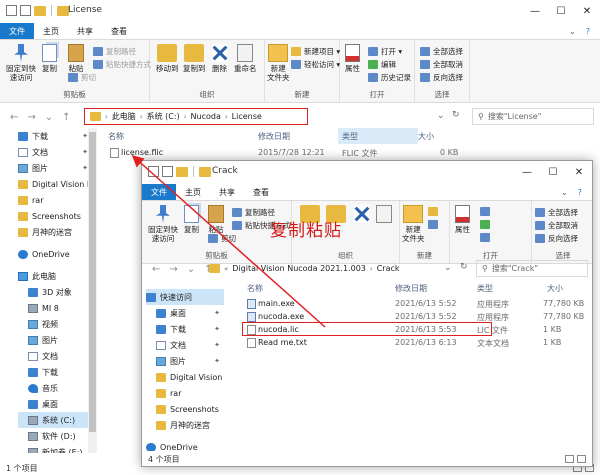 The width and height of the screenshot is (600, 475). Describe the element at coordinates (167, 58) in the screenshot. I see `move-to-button: 移动到` at that location.